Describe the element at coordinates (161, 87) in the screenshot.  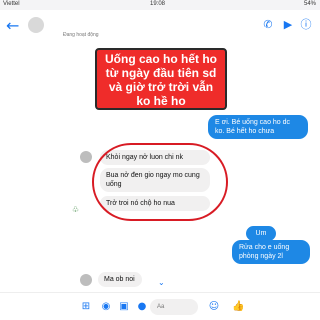
I see `annotation-line: và giờ trở trời vẫn` at that location.